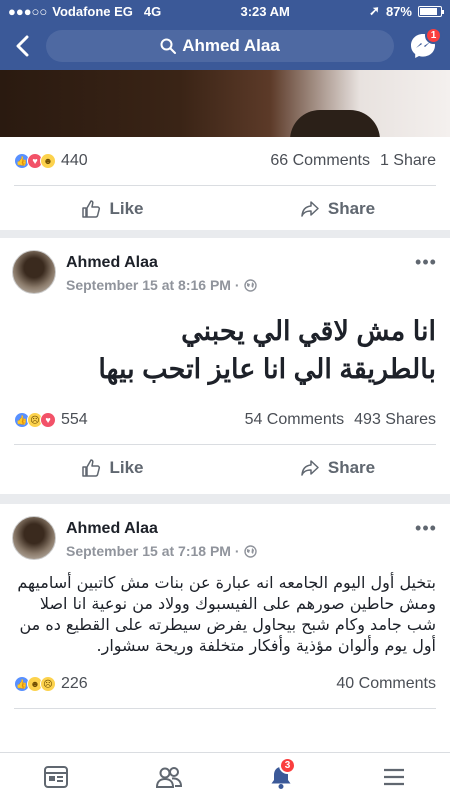 The height and width of the screenshot is (800, 450). What do you see at coordinates (74, 160) in the screenshot?
I see `reaction-count: 440` at bounding box center [74, 160].